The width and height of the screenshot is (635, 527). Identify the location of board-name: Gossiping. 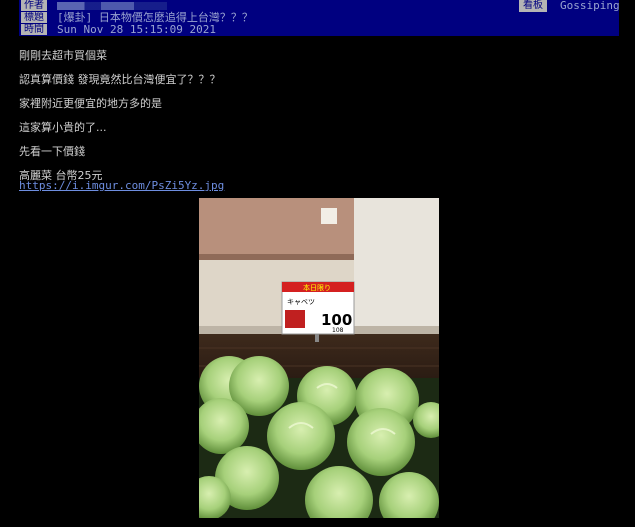
(590, 6).